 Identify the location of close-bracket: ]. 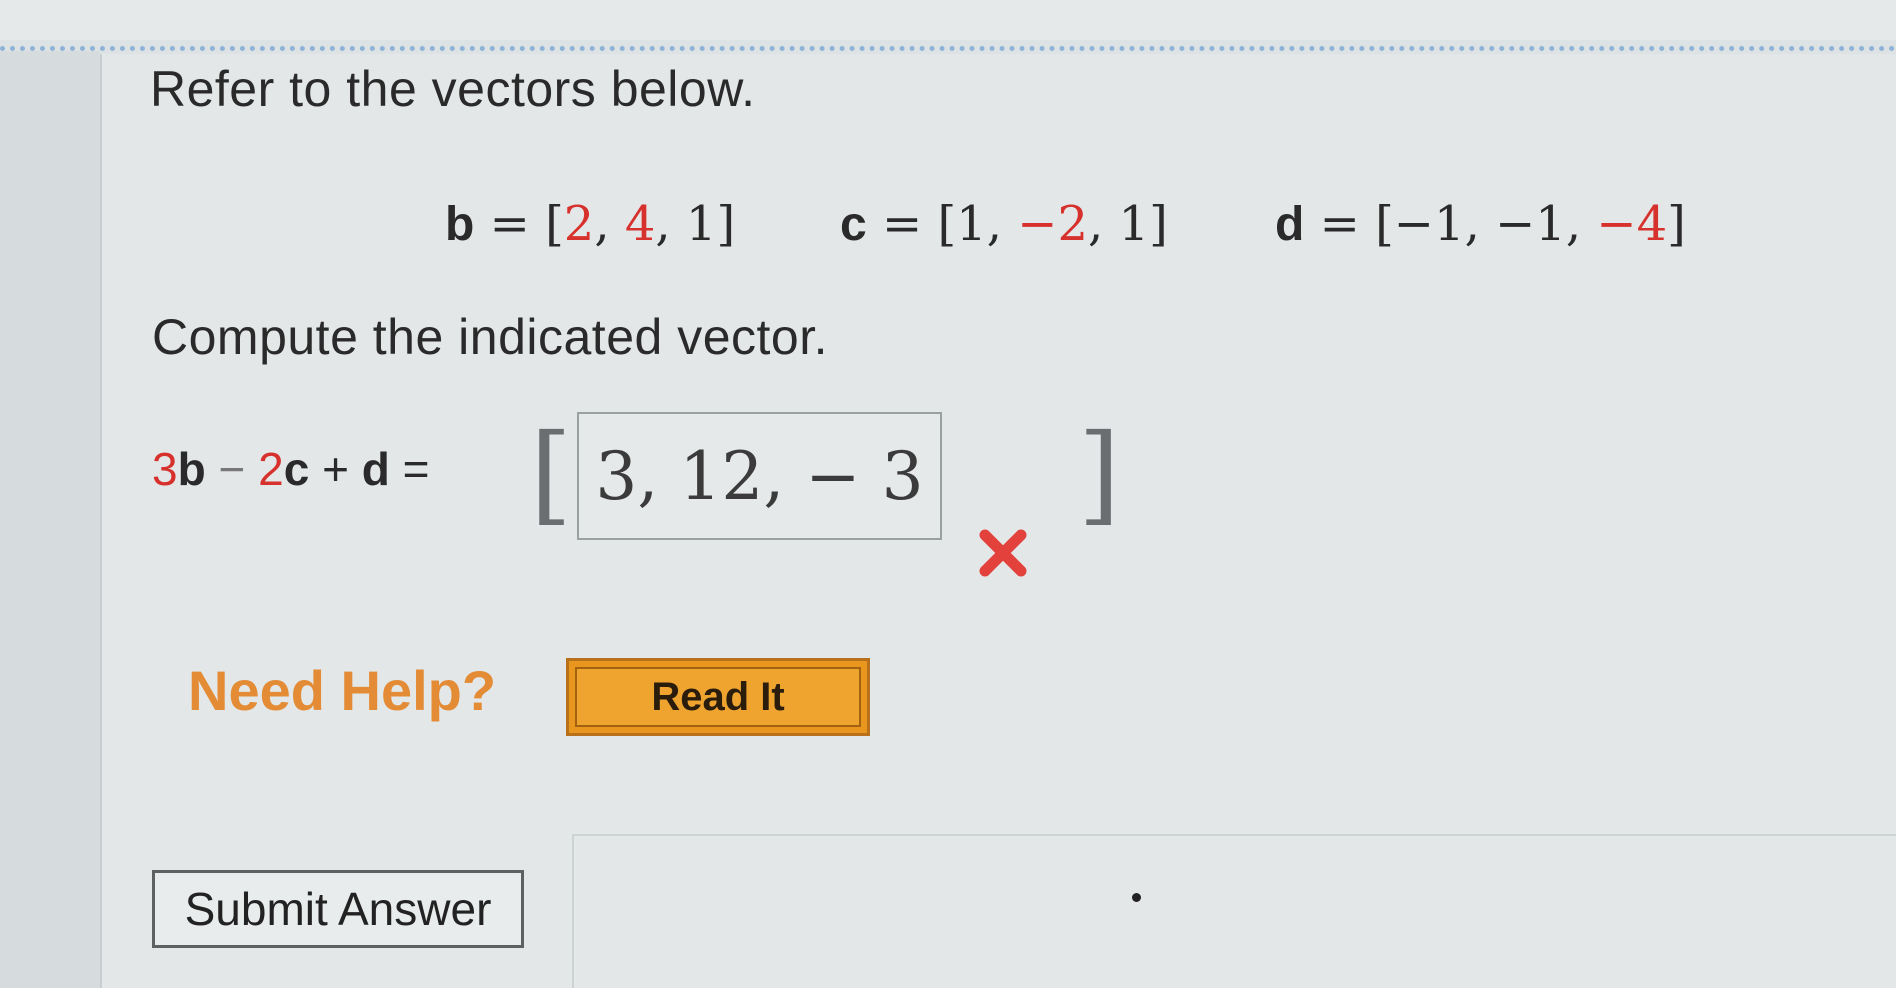
(1099, 474).